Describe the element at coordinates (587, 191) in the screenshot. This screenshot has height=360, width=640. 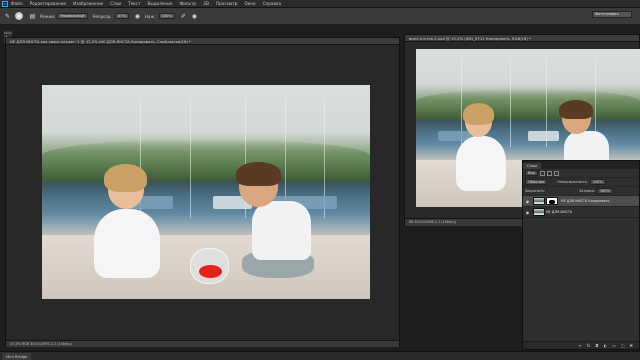
I see `fill-label: Заливка:` at that location.